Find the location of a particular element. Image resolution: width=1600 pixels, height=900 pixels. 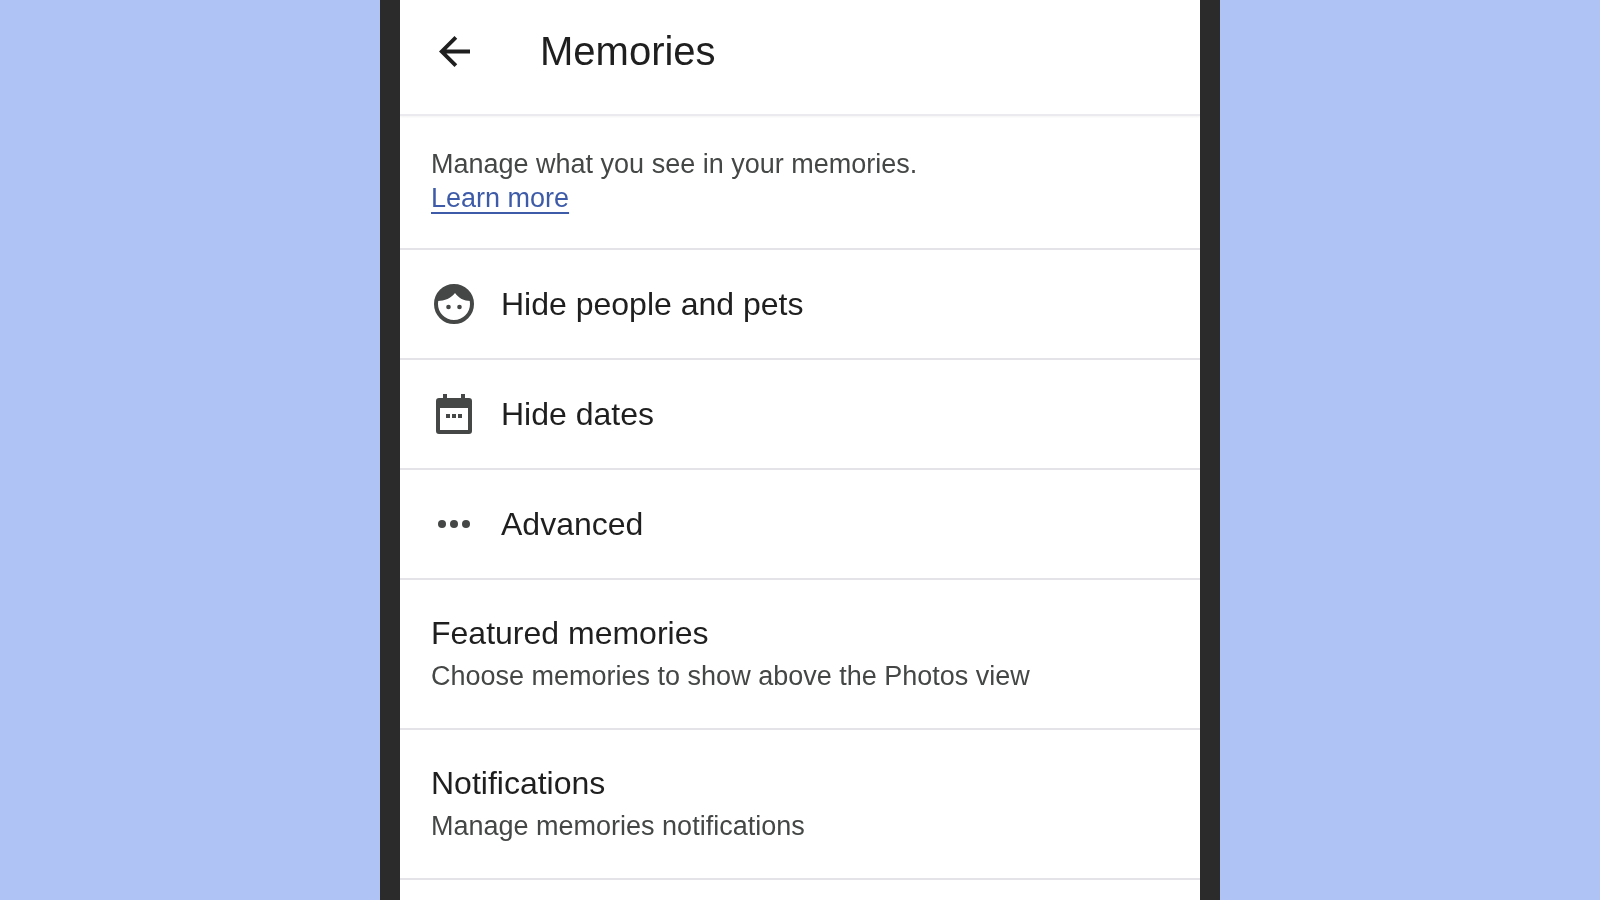

calendar-icon is located at coordinates (454, 414).